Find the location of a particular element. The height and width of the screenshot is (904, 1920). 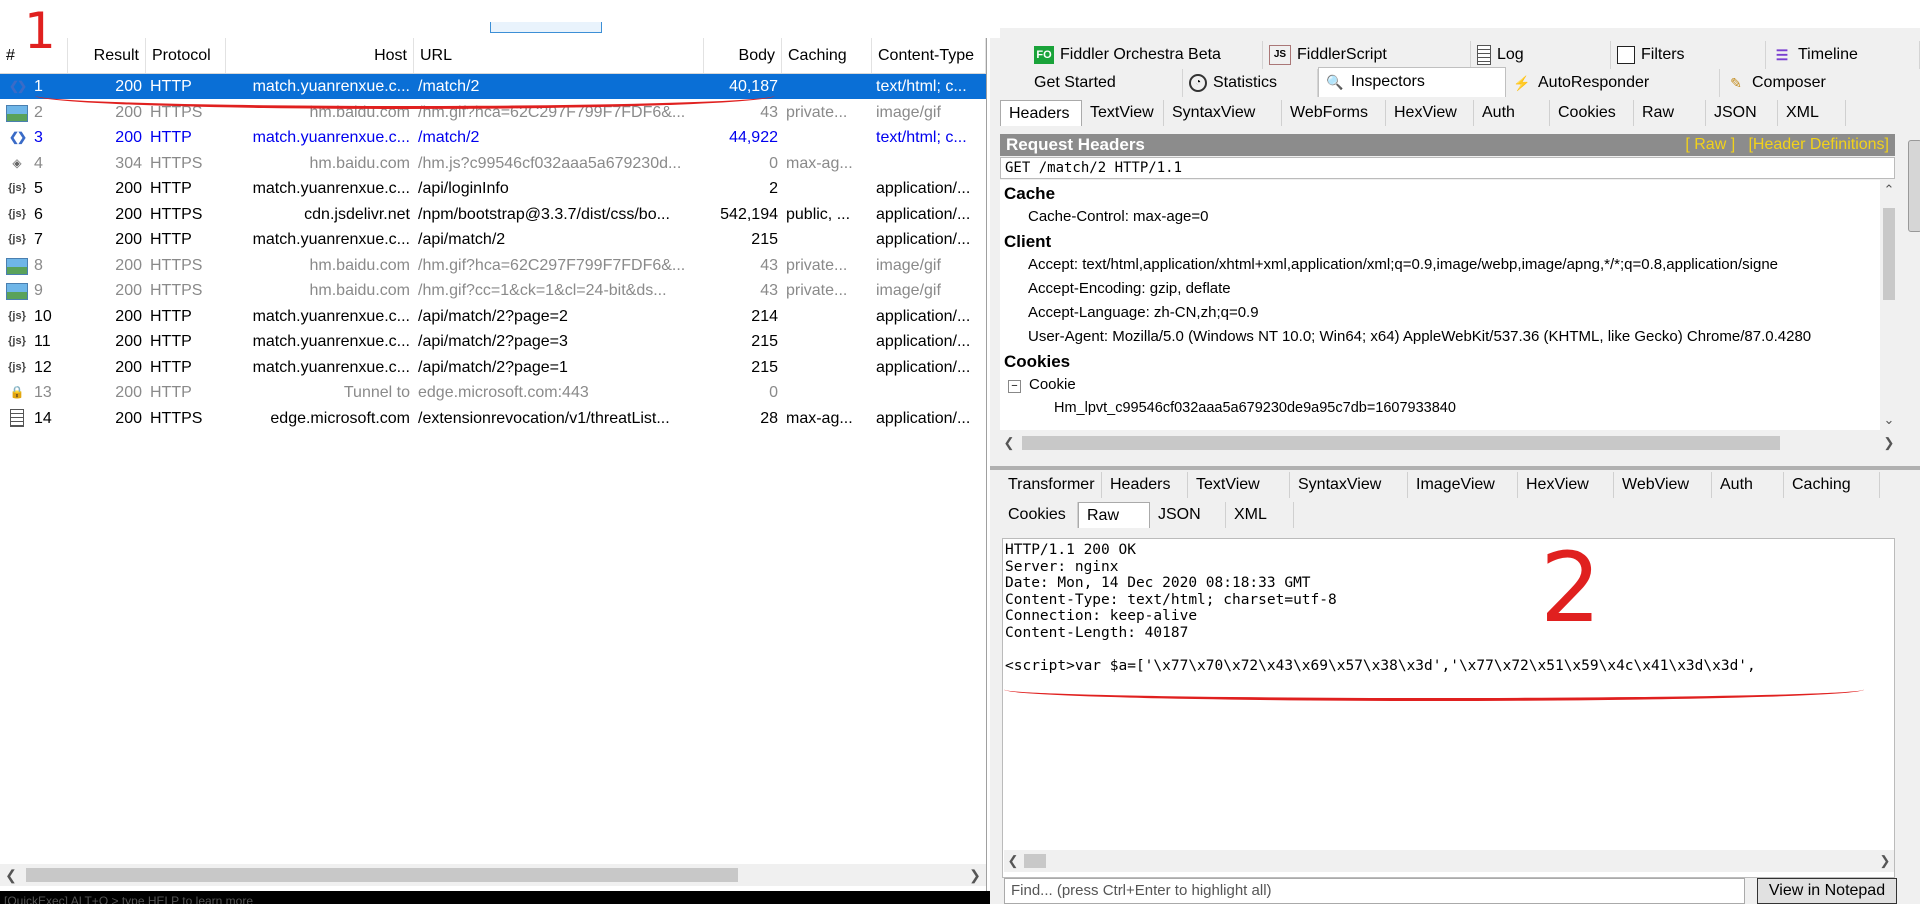

response-tab-imageview: ImageView is located at coordinates (1463, 485).